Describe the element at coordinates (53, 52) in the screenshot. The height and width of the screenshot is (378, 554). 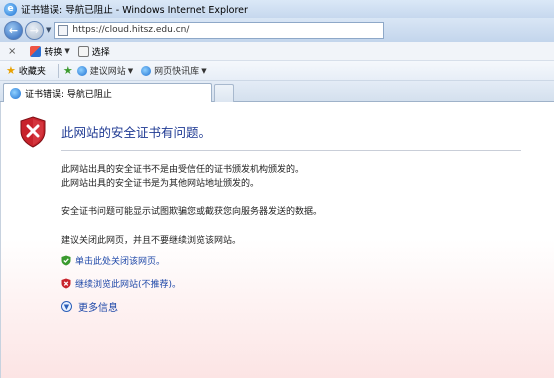
I see `translate-label: 转换` at that location.